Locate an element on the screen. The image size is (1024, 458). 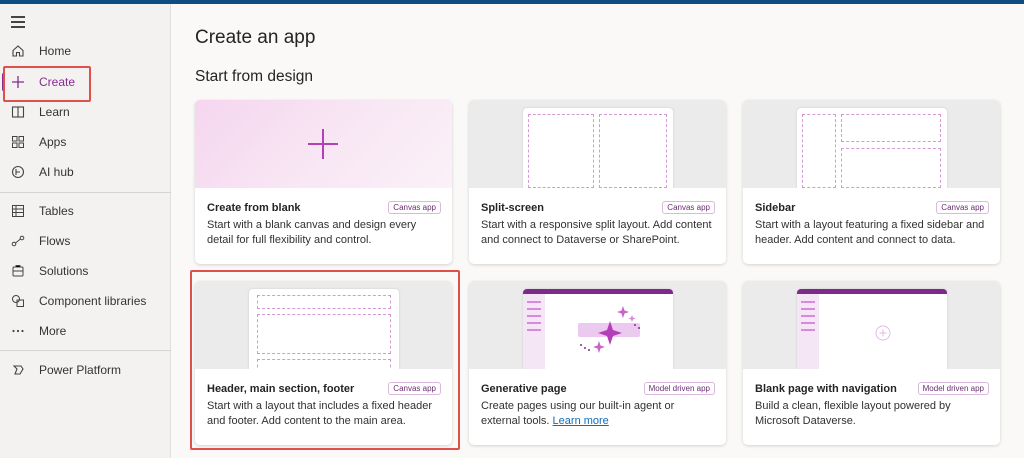
card-title: Create from blank is located at coordinates (254, 208).